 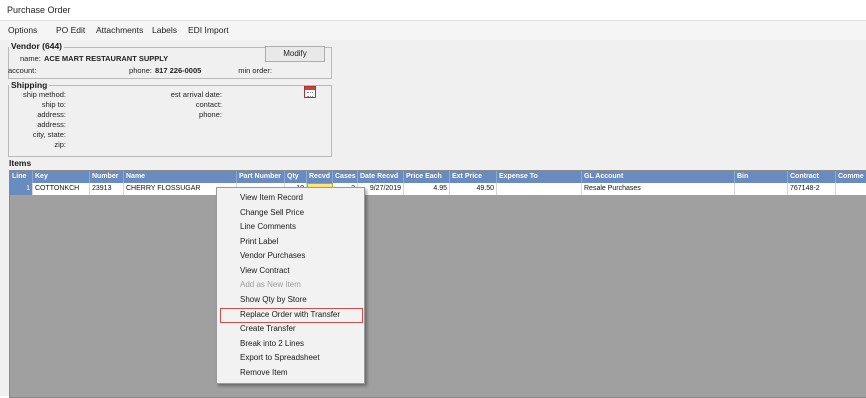 What do you see at coordinates (261, 177) in the screenshot?
I see `col-header-part-number: Part Number` at bounding box center [261, 177].